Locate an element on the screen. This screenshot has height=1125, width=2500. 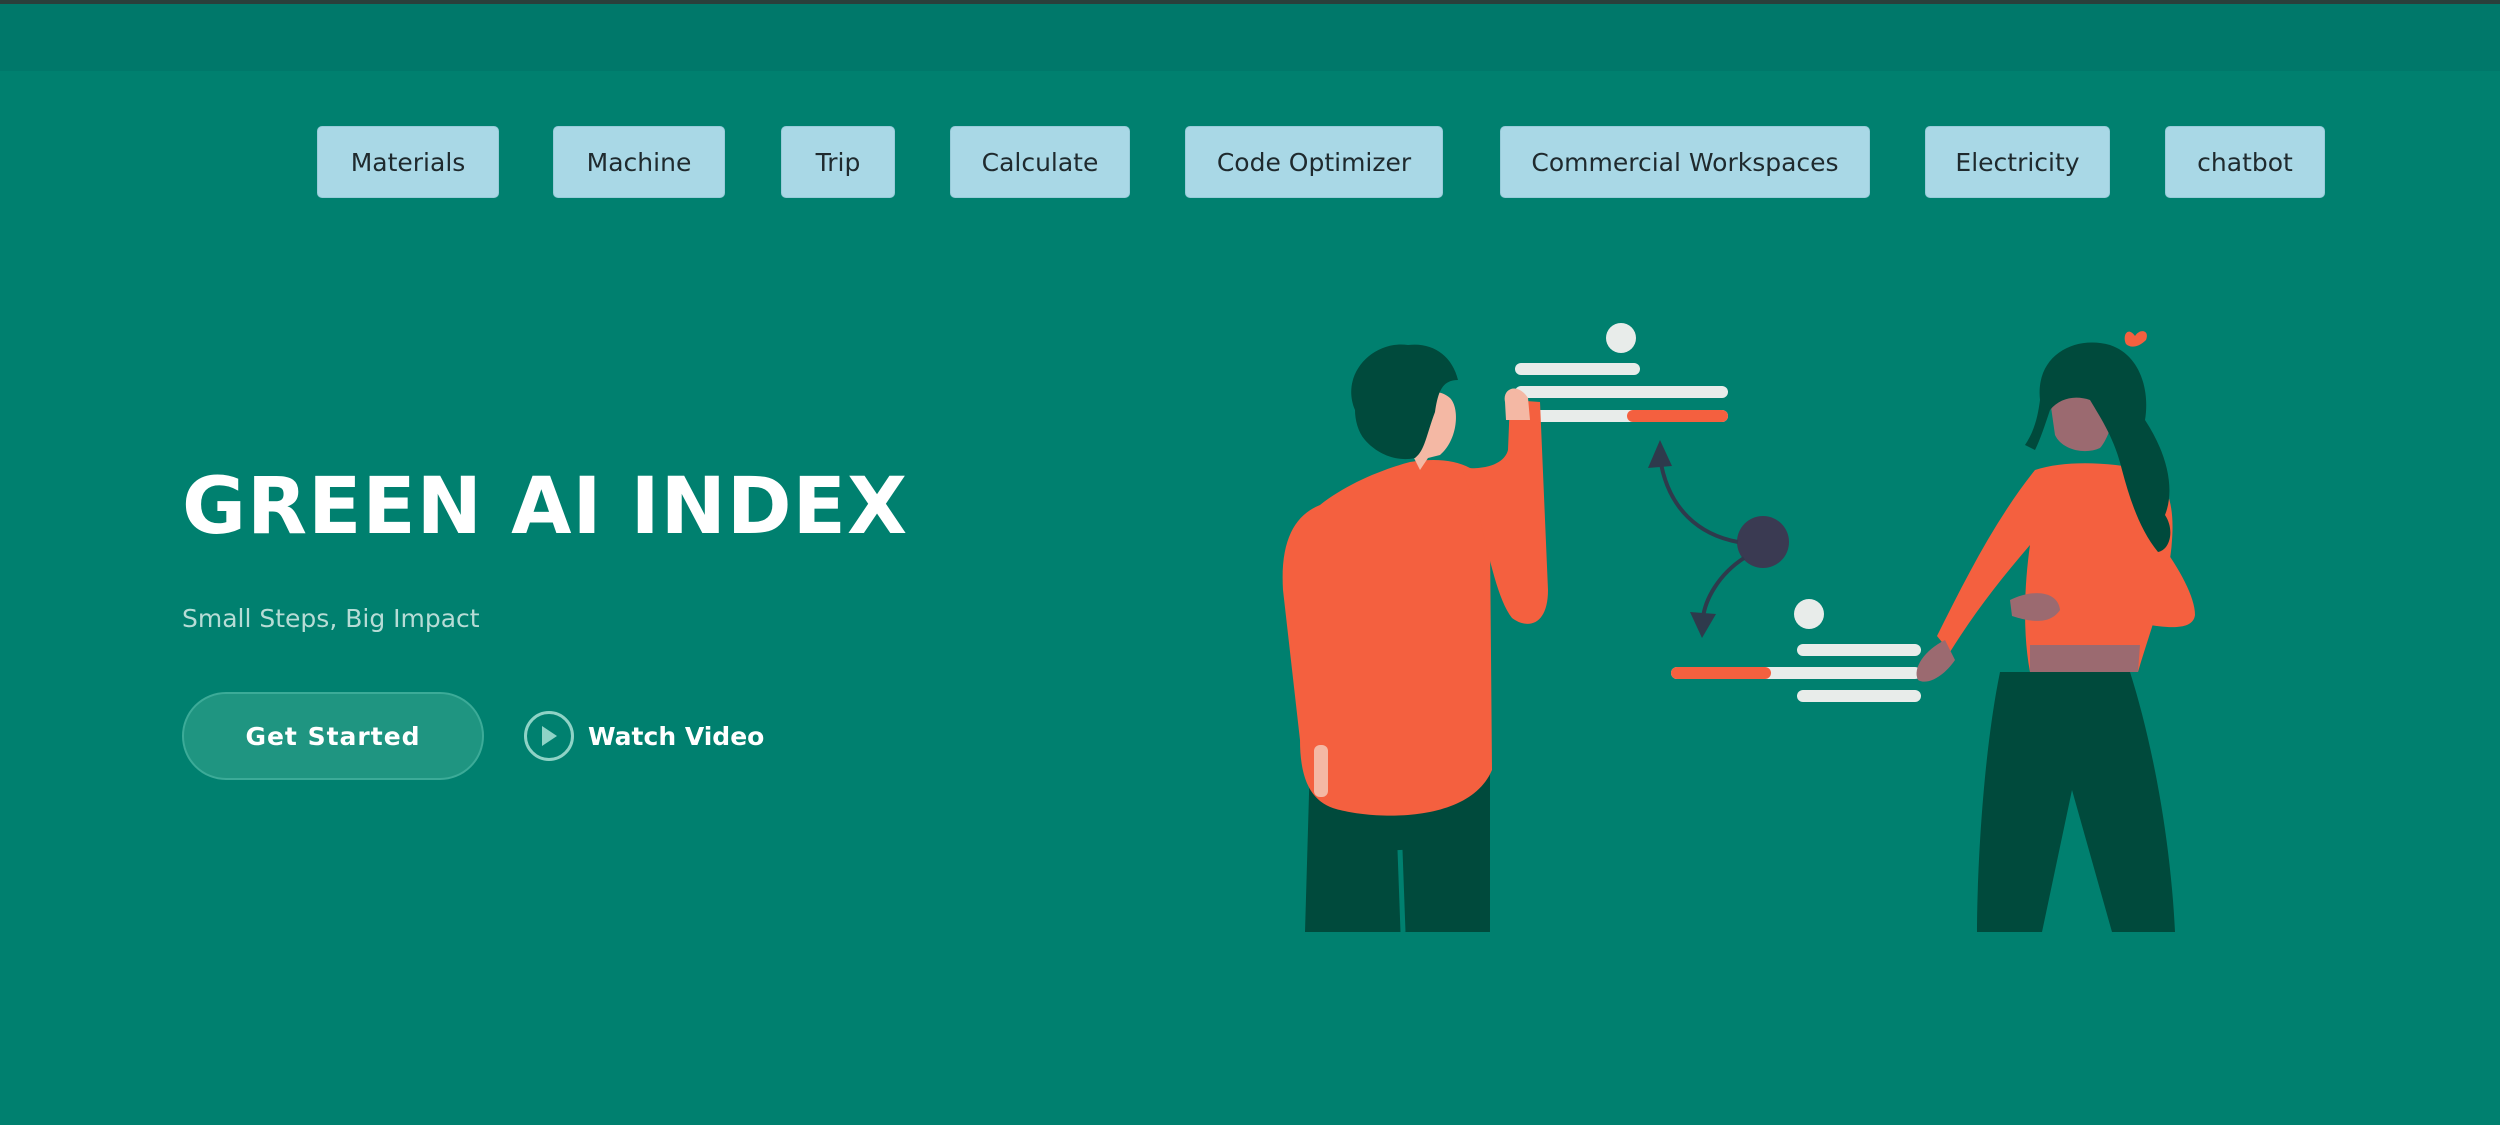
hero-title: GREEN AI INDEX is located at coordinates (545, 507).